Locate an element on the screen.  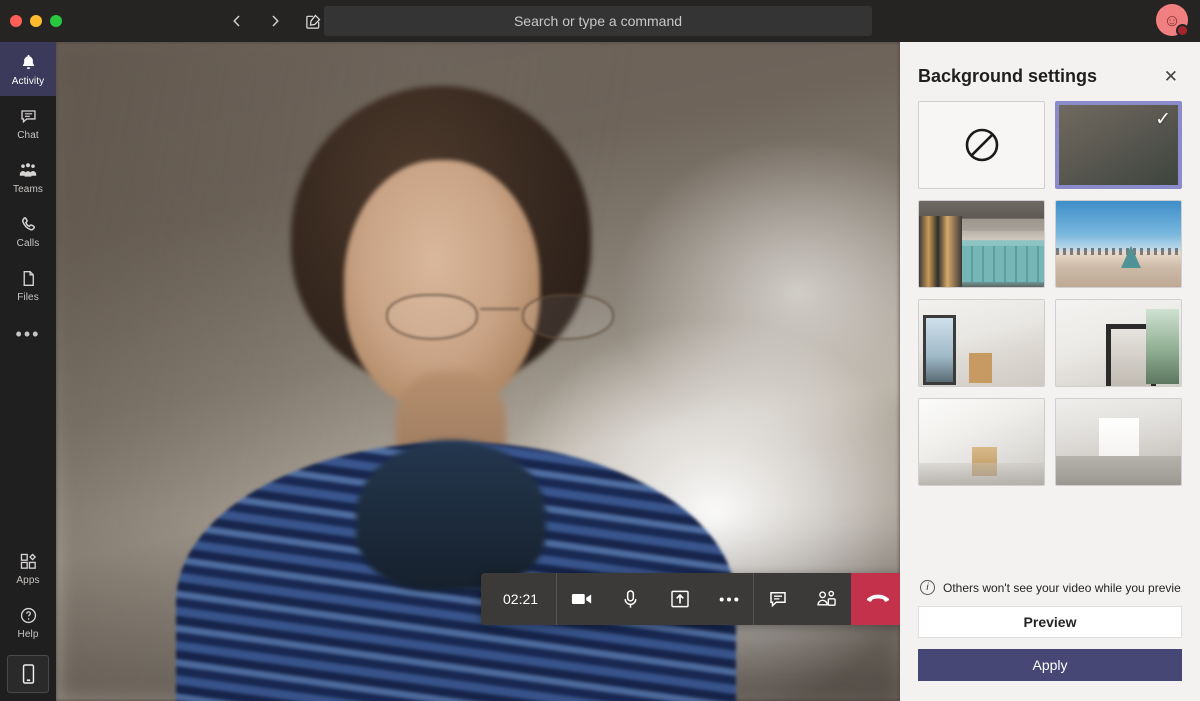
more-actions-button is located at coordinates (729, 599).